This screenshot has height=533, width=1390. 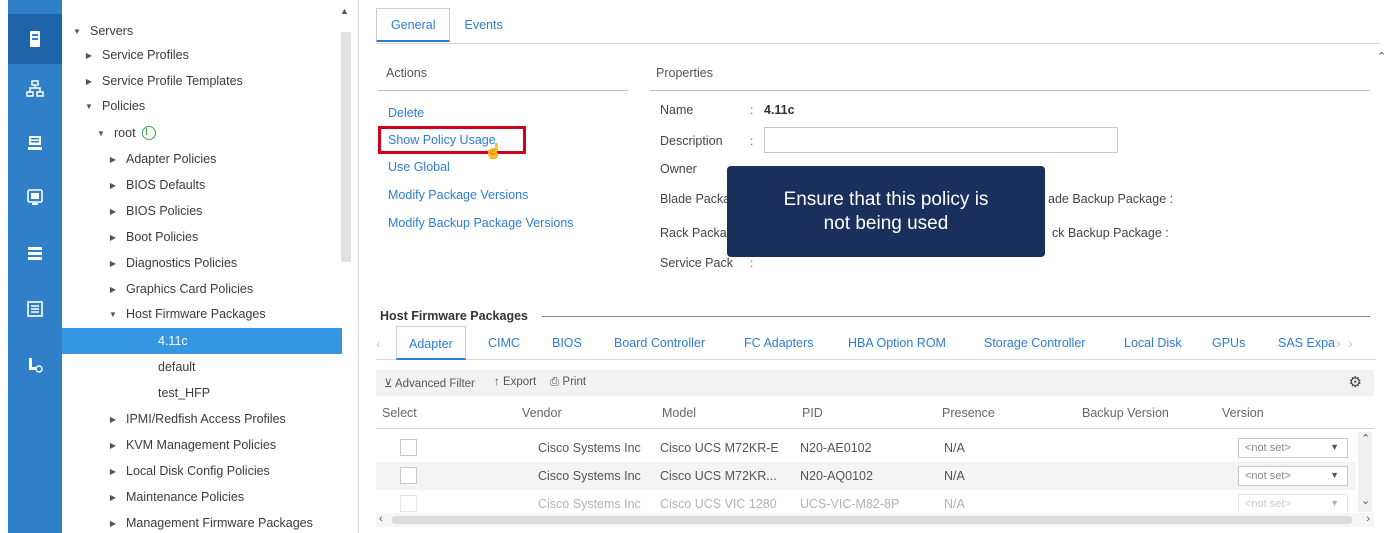 What do you see at coordinates (346, 147) in the screenshot?
I see `scroll-thumb` at bounding box center [346, 147].